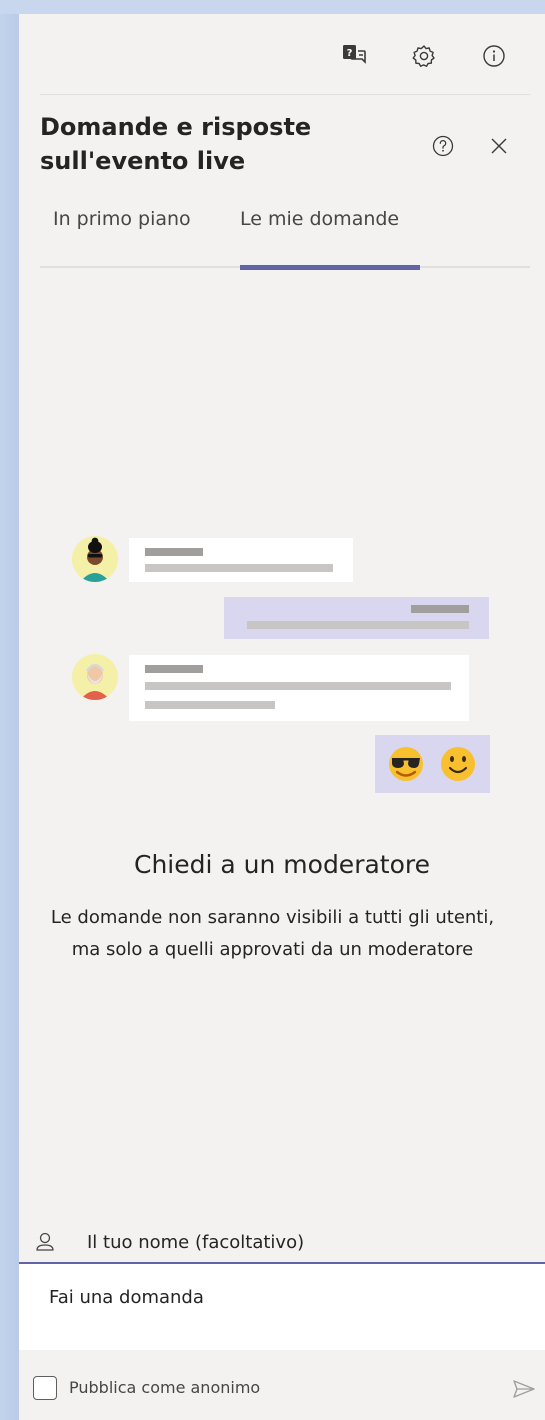 Image resolution: width=545 pixels, height=1420 pixels. Describe the element at coordinates (307, 1242) in the screenshot. I see `name-input` at that location.